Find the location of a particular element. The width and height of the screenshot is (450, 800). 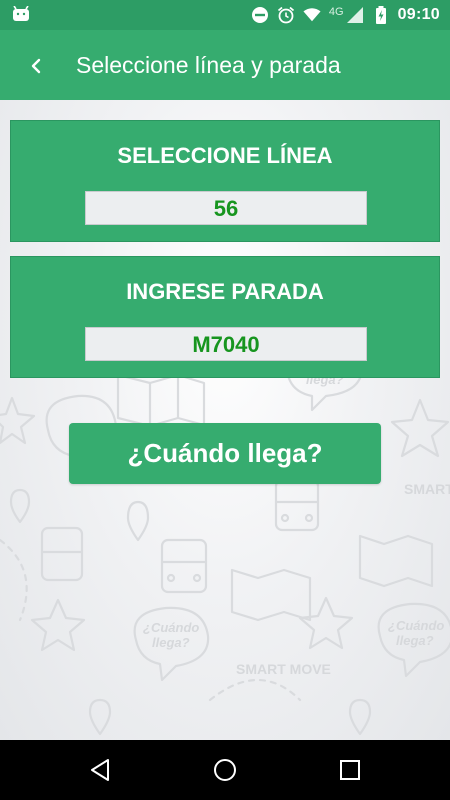

nav-back-icon is located at coordinates (100, 770).